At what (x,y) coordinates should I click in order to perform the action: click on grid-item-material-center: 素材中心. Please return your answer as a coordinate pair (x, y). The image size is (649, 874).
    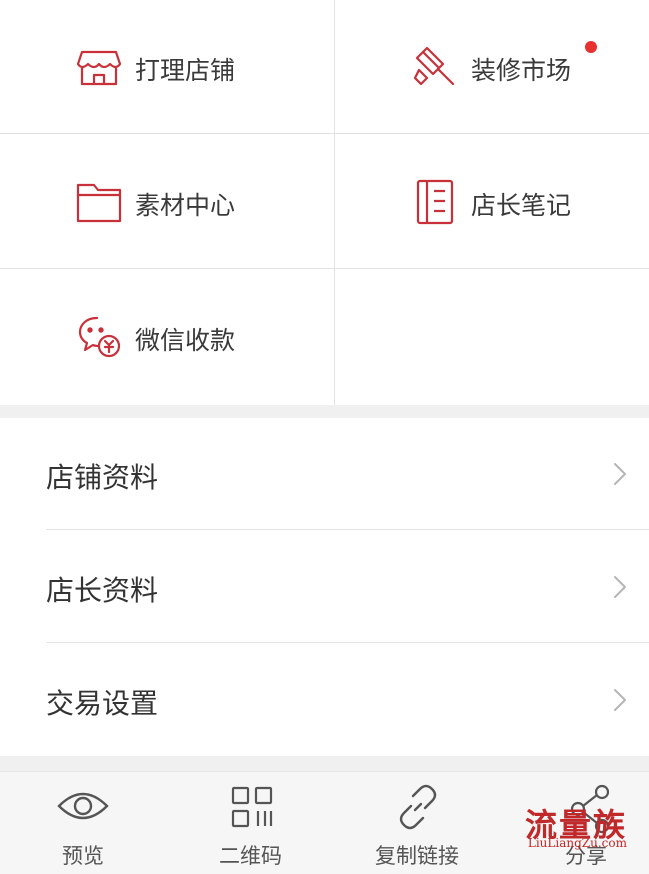
    Looking at the image, I should click on (167, 201).